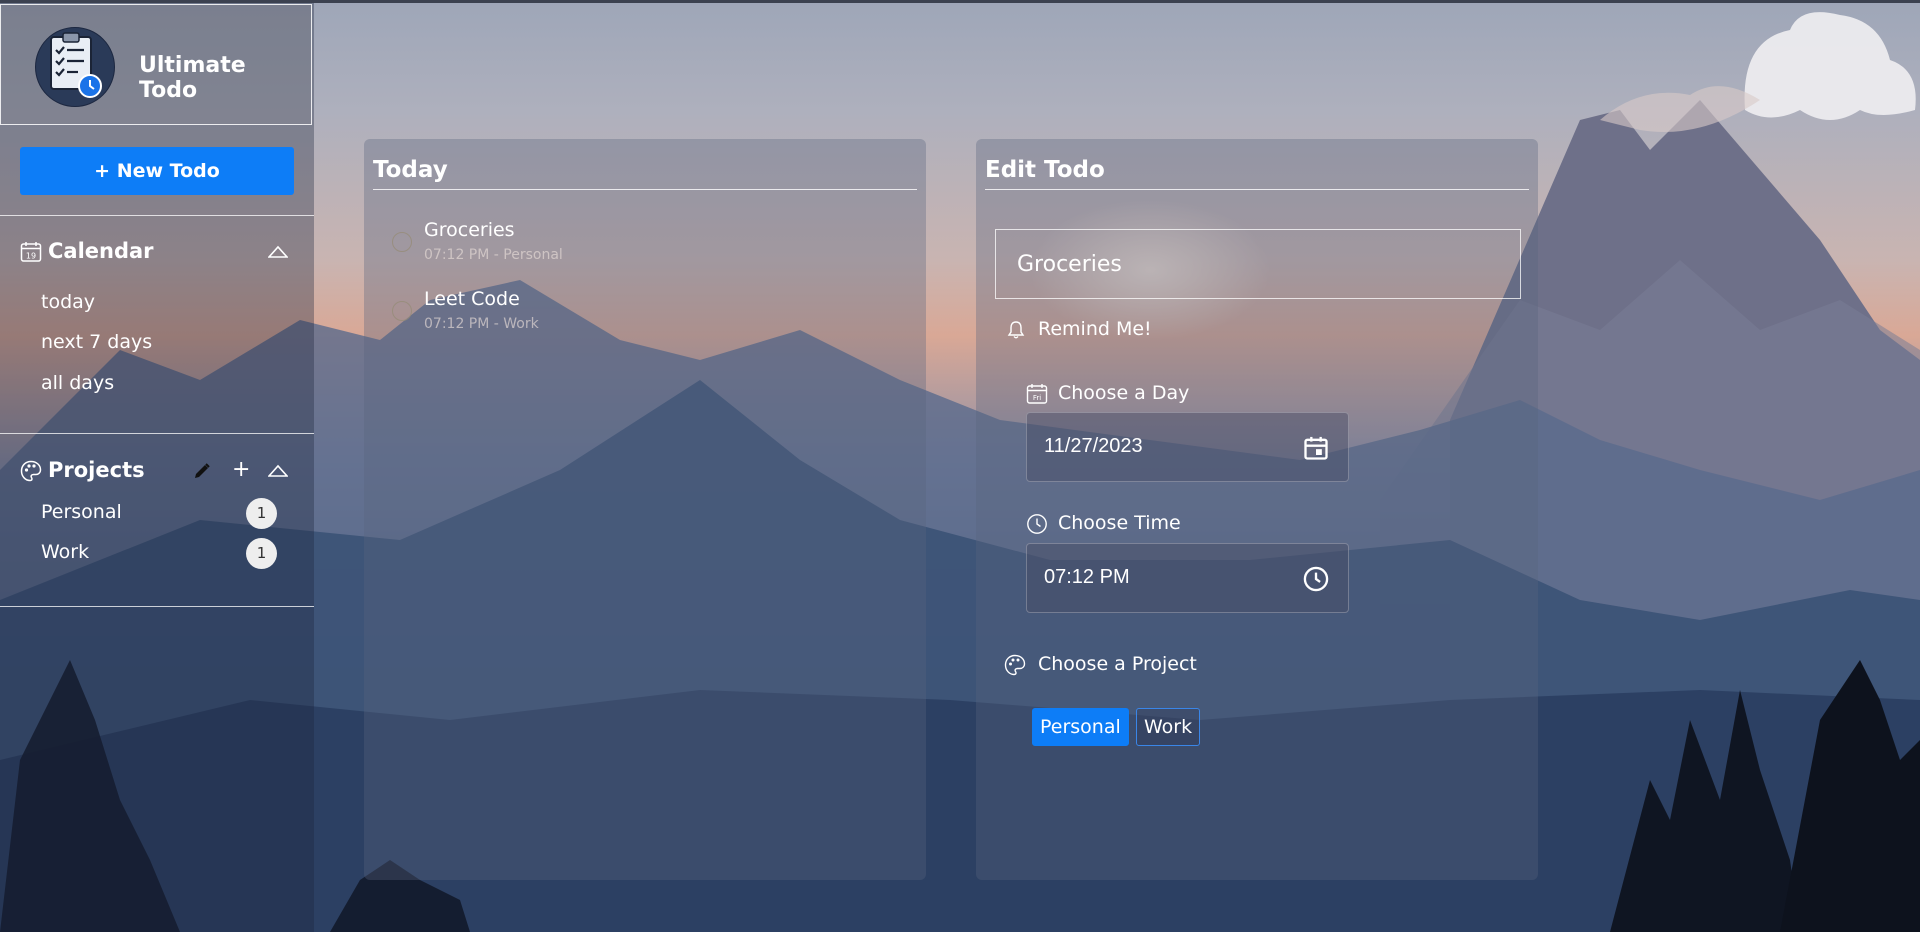 The height and width of the screenshot is (932, 1920). I want to click on bell-icon, so click(1016, 330).